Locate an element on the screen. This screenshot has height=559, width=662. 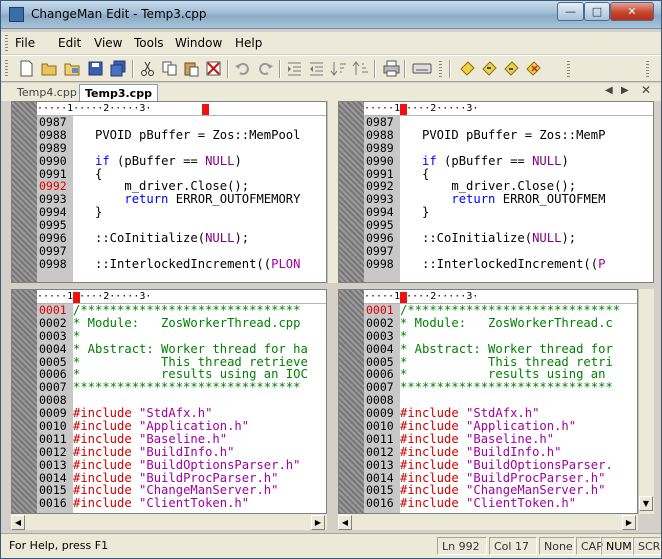
indent-icon is located at coordinates (294, 68).